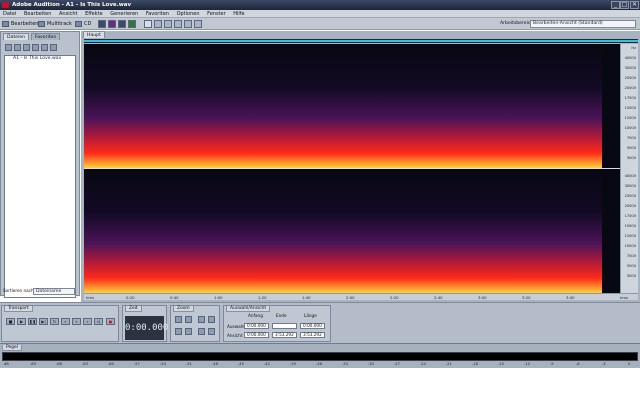 The height and width of the screenshot is (400, 640). I want to click on freq-tick: 5000, so click(631, 148).